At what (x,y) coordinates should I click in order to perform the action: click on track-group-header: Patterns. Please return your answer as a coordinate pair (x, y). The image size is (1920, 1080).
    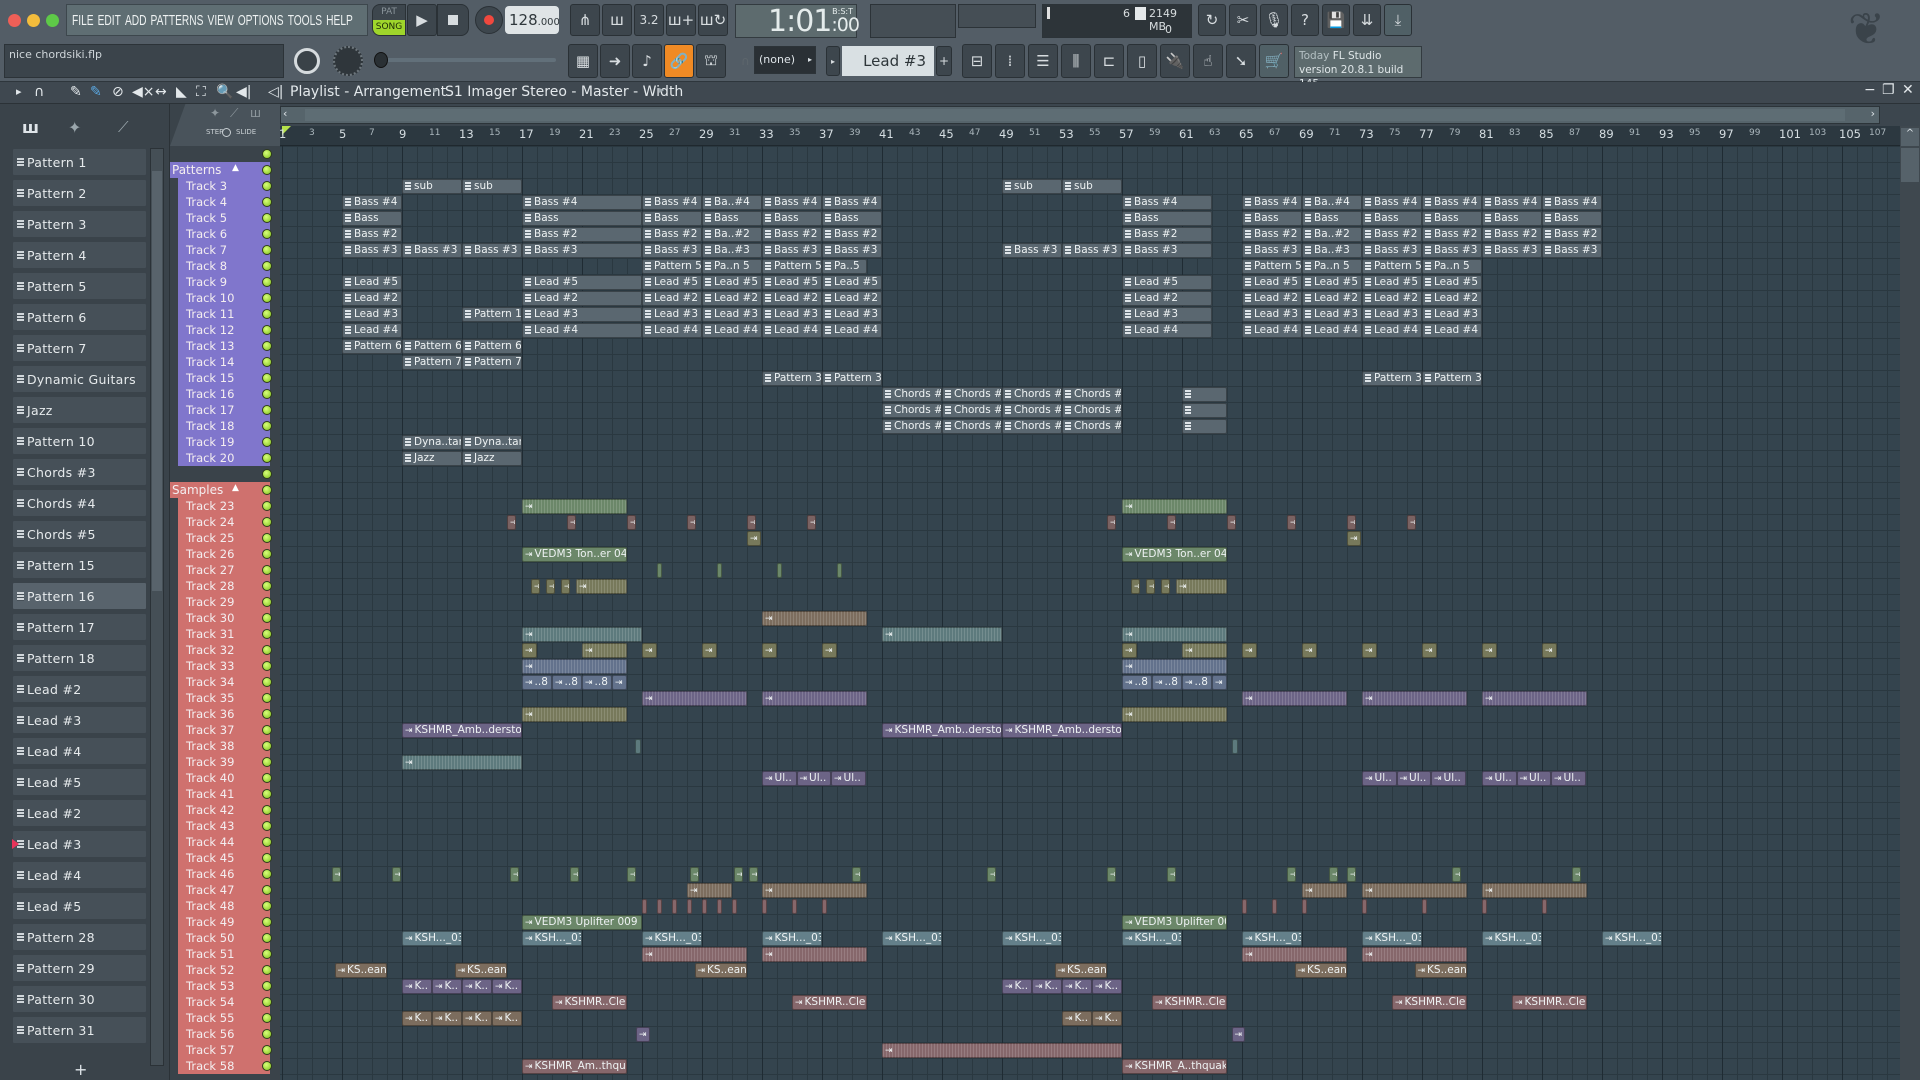
    Looking at the image, I should click on (218, 170).